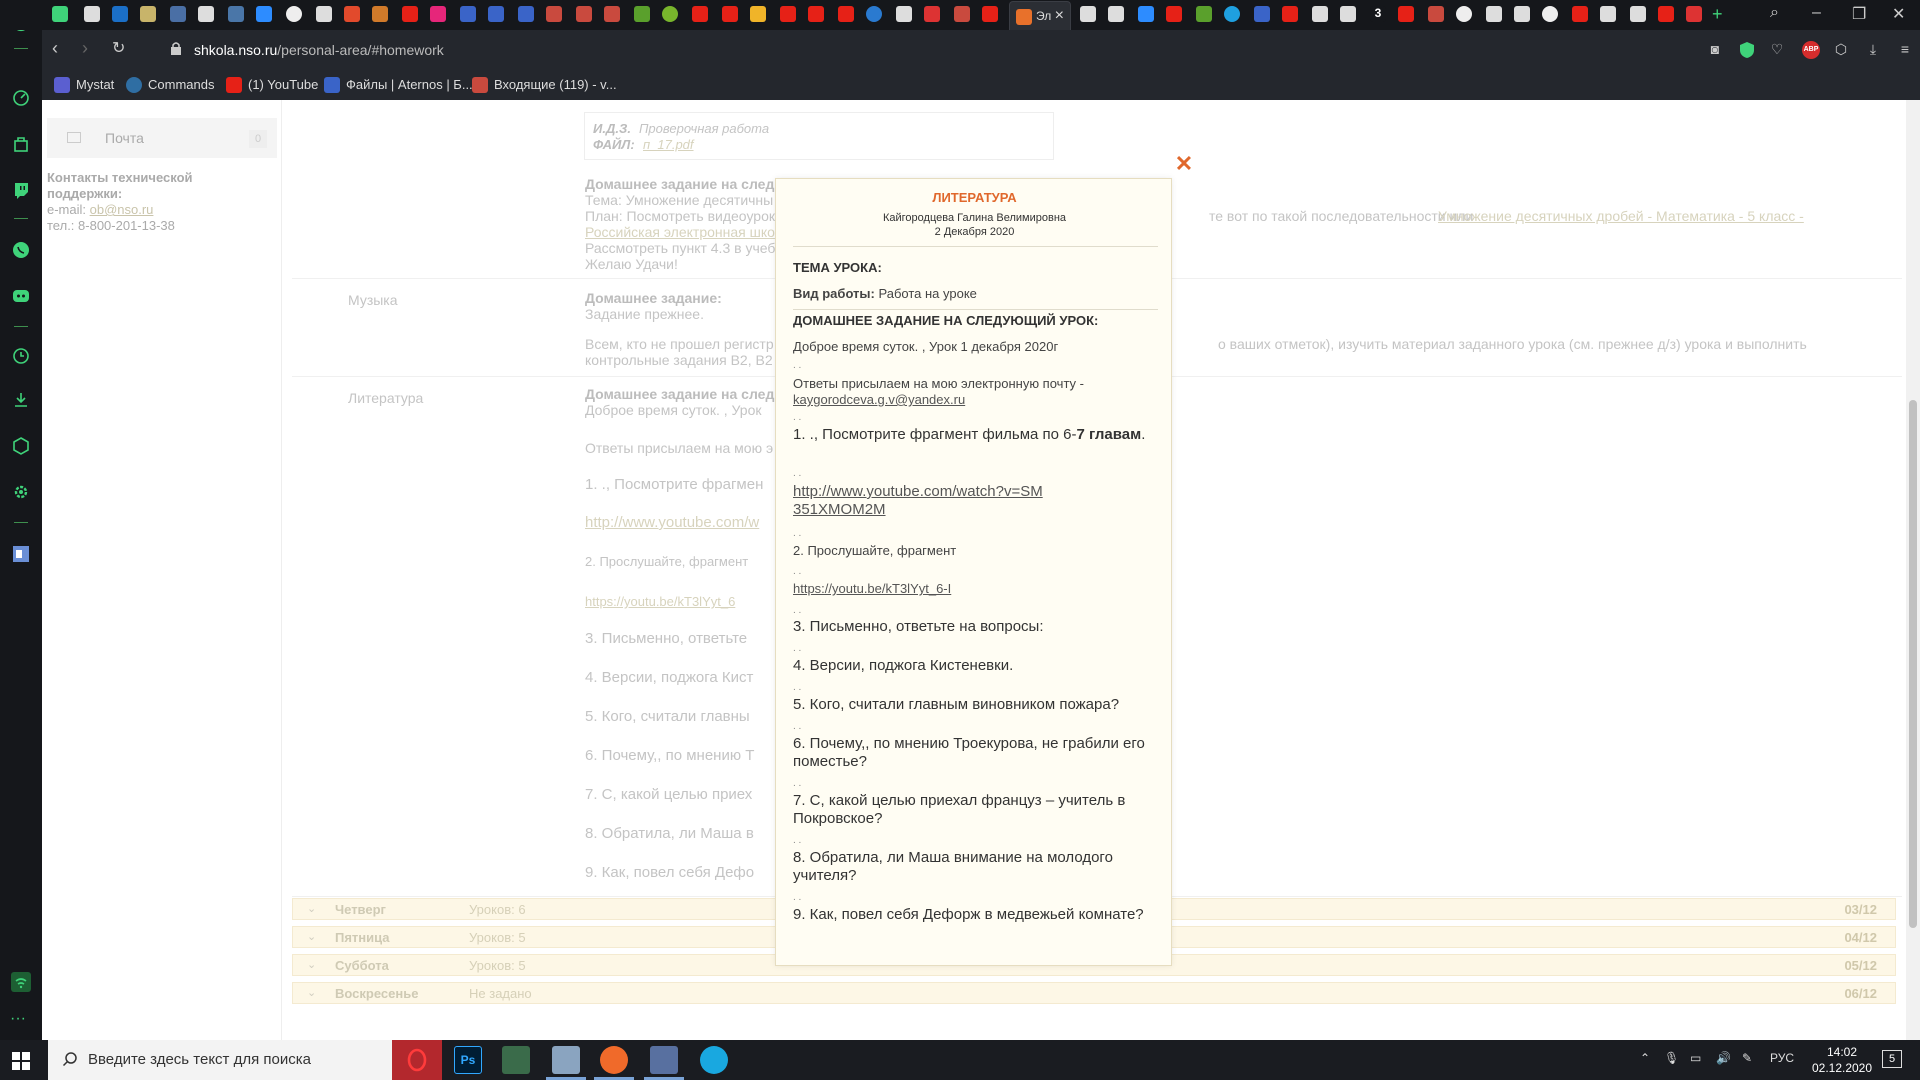 This screenshot has height=1080, width=1920. What do you see at coordinates (1059, 16) in the screenshot?
I see `close-tab-icon: ×` at bounding box center [1059, 16].